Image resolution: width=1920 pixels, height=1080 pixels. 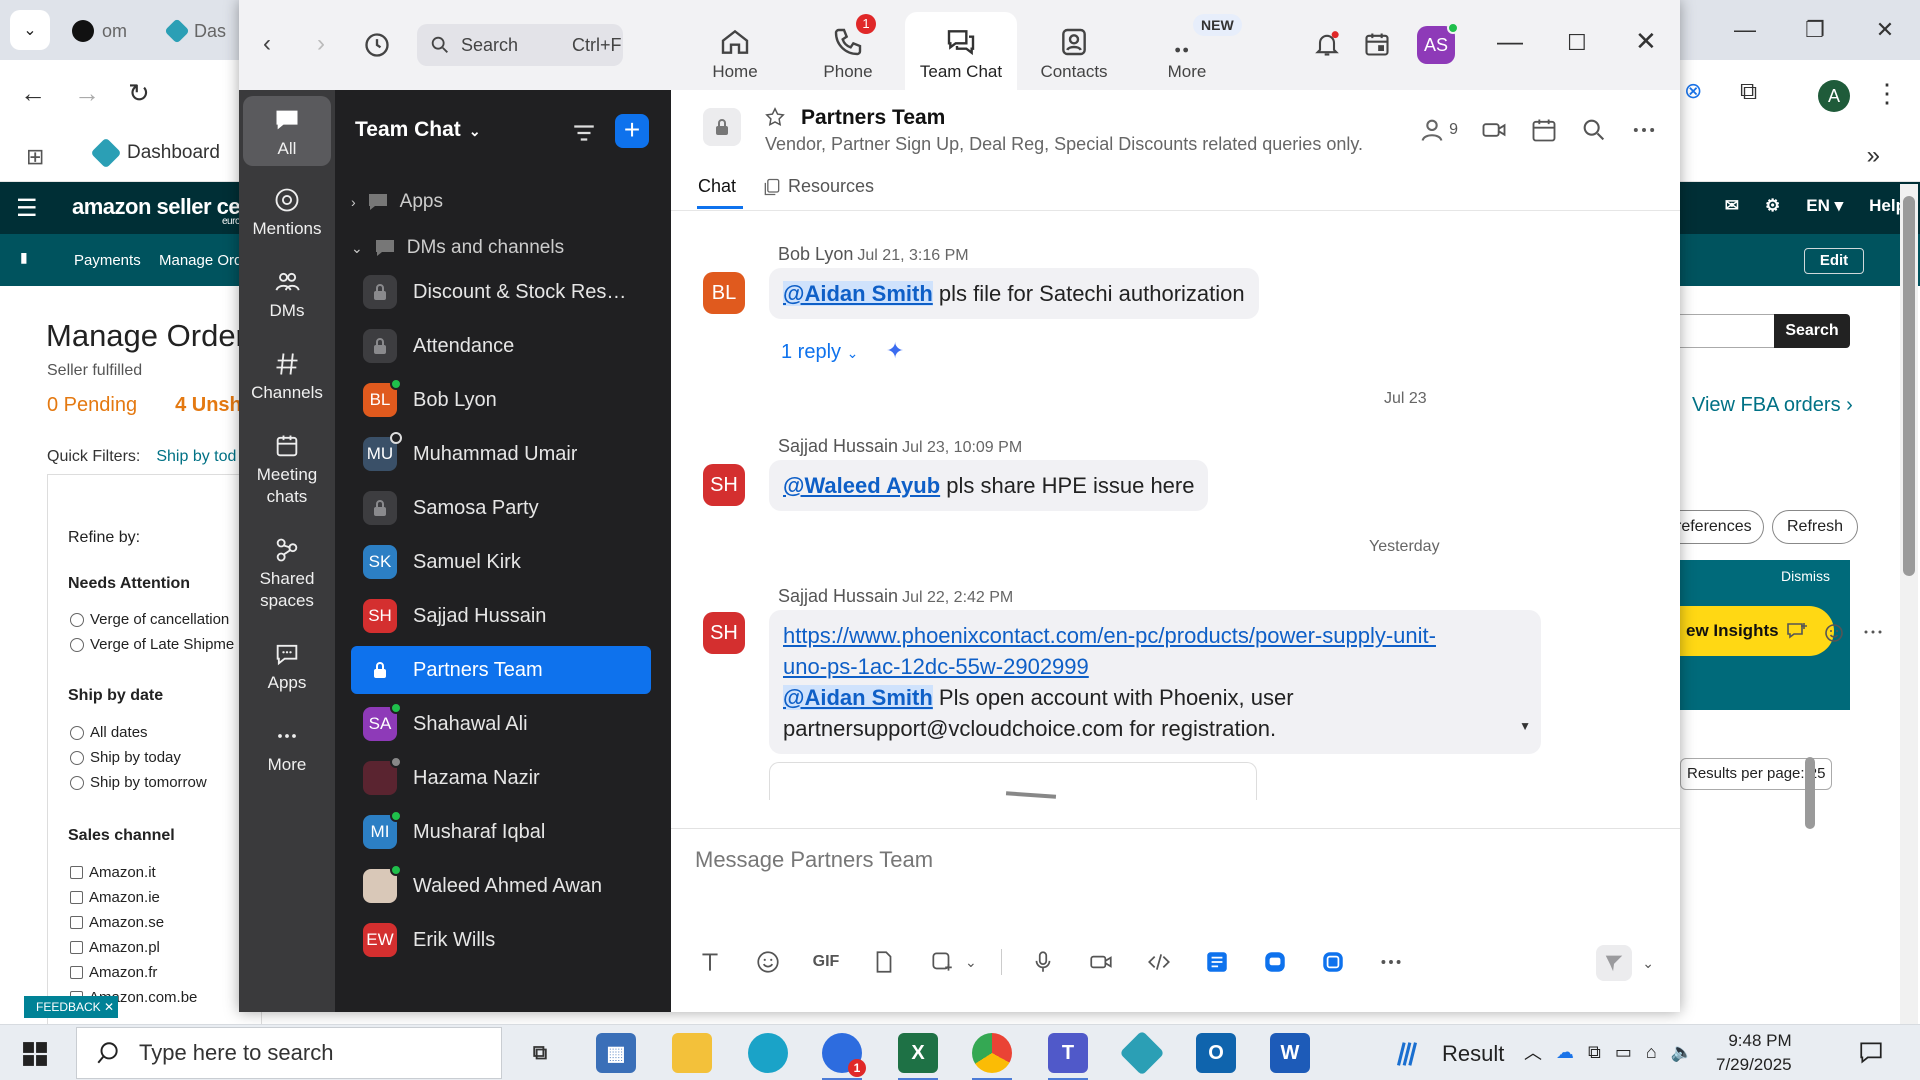 What do you see at coordinates (848, 51) in the screenshot?
I see `tab-phone: Phone 1` at bounding box center [848, 51].